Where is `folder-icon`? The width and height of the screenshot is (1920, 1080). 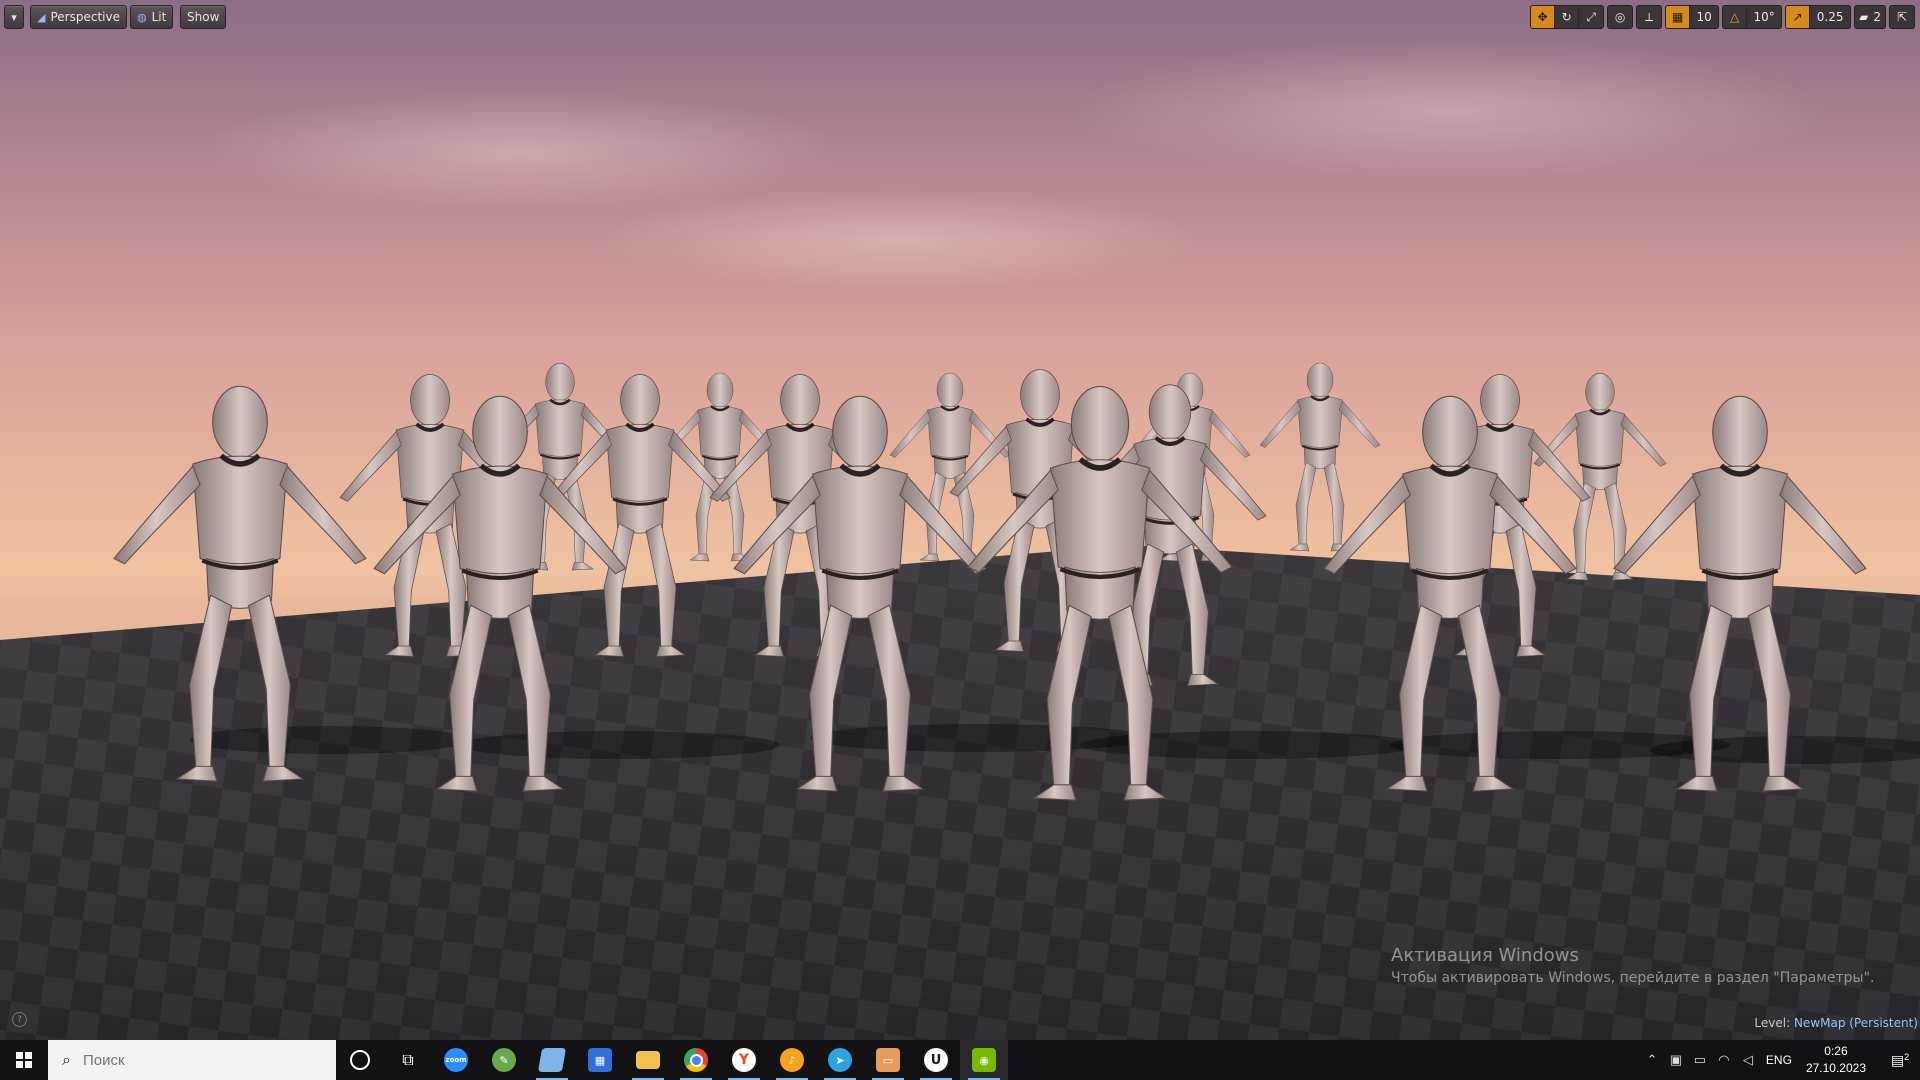
folder-icon is located at coordinates (648, 1060).